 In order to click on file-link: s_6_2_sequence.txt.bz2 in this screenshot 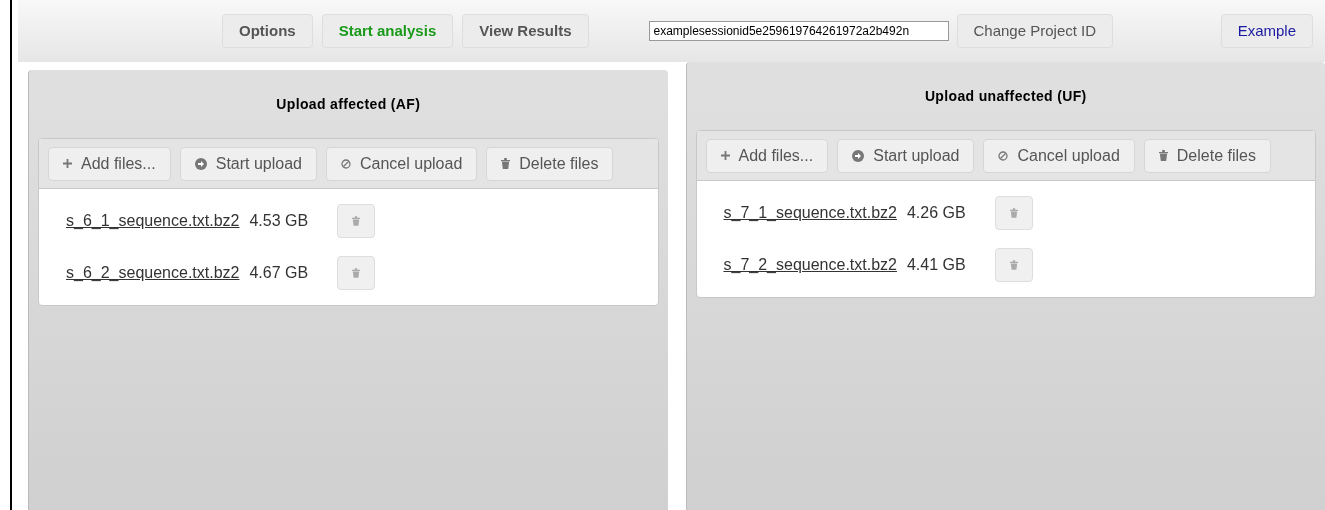, I will do `click(153, 273)`.